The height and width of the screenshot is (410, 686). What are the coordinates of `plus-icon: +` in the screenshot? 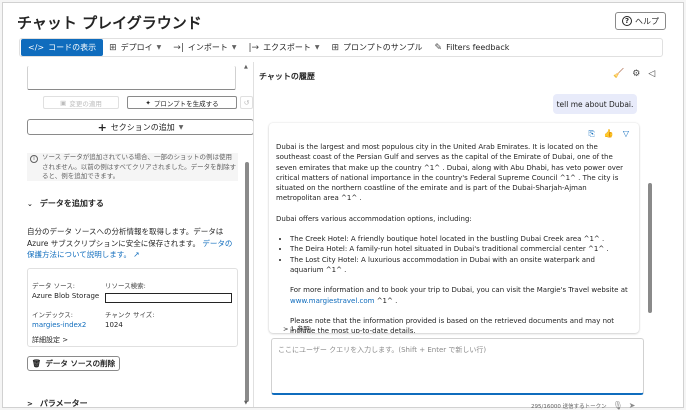 It's located at (102, 127).